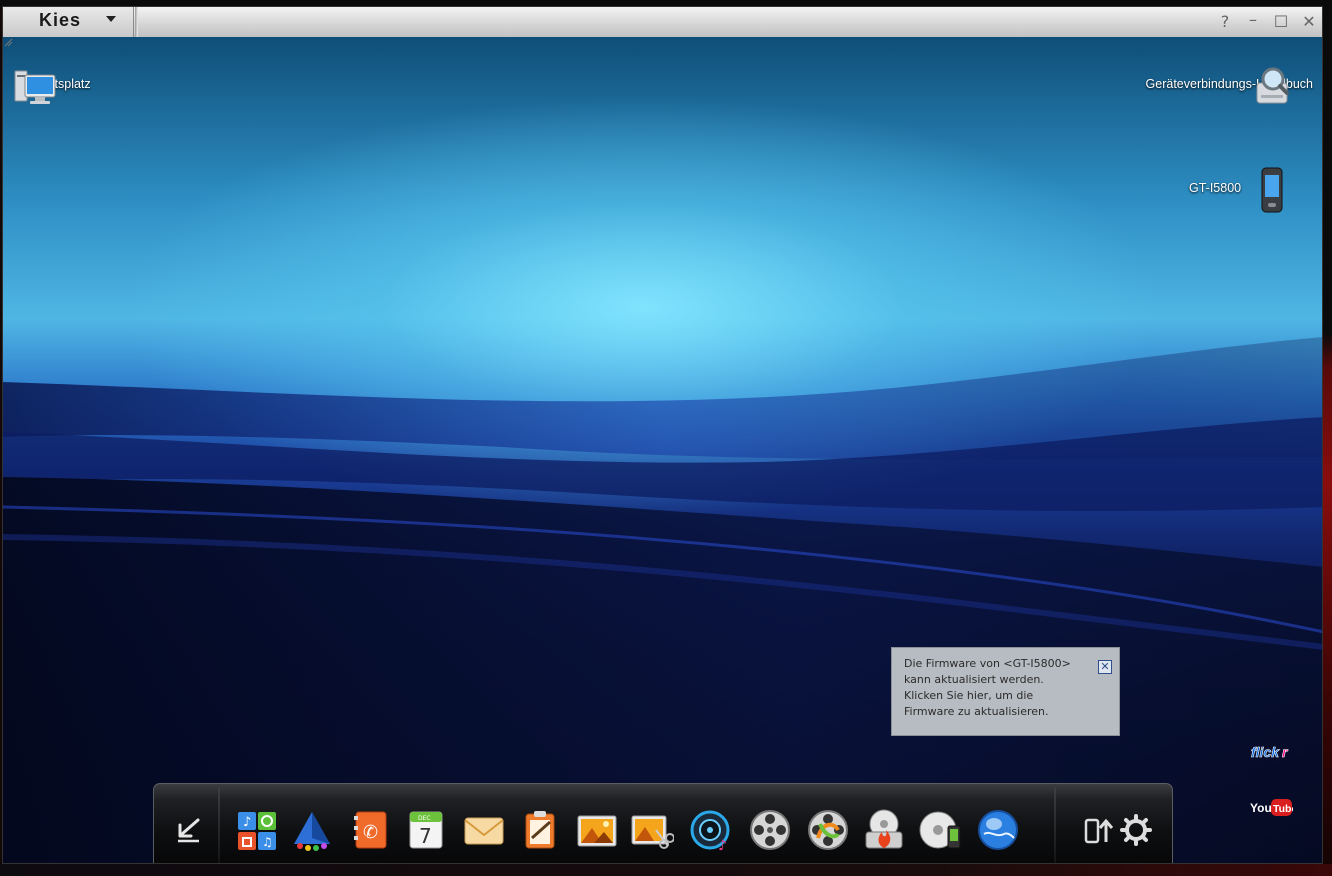  Describe the element at coordinates (1272, 190) in the screenshot. I see `phone-icon` at that location.